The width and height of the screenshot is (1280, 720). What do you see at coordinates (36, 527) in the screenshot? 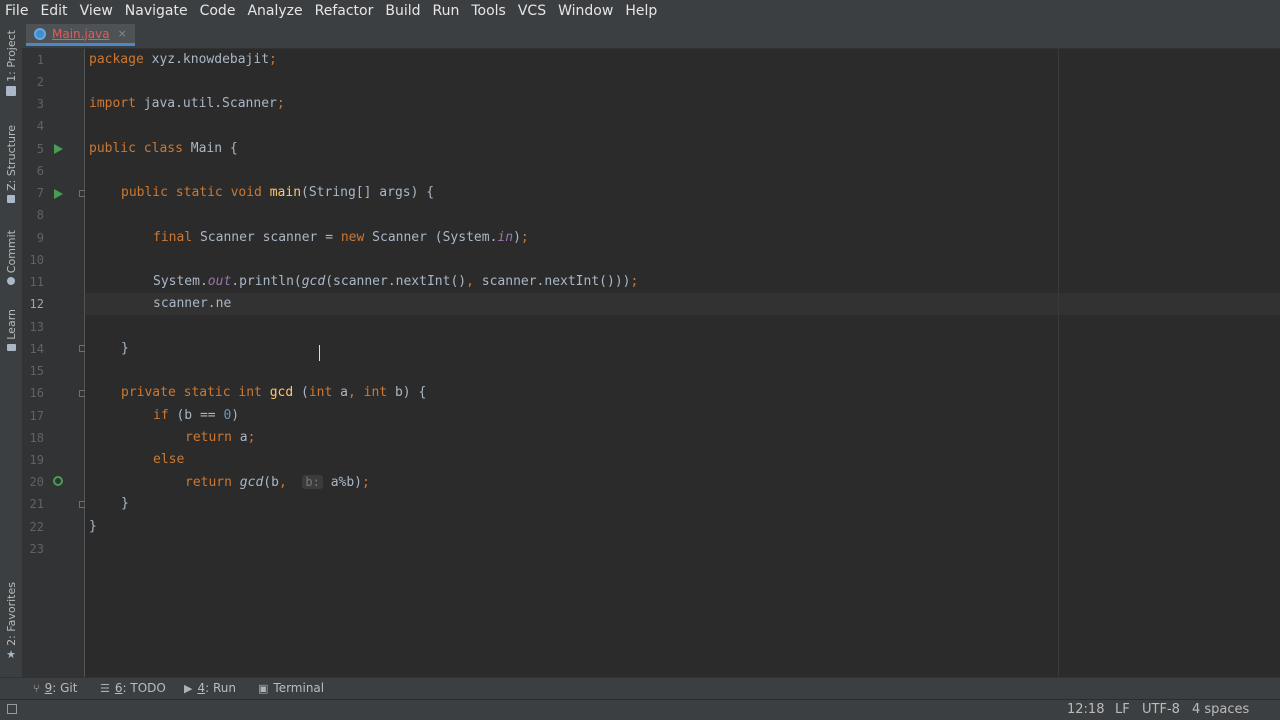
I see `line-number: 22` at bounding box center [36, 527].